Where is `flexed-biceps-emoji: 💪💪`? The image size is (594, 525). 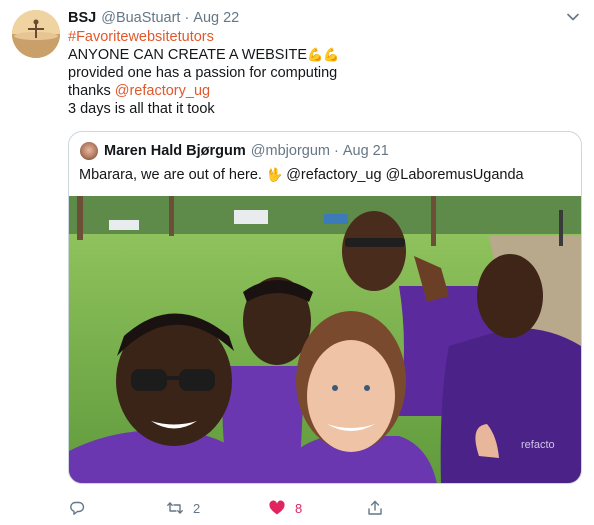
flexed-biceps-emoji: 💪💪 is located at coordinates (323, 55).